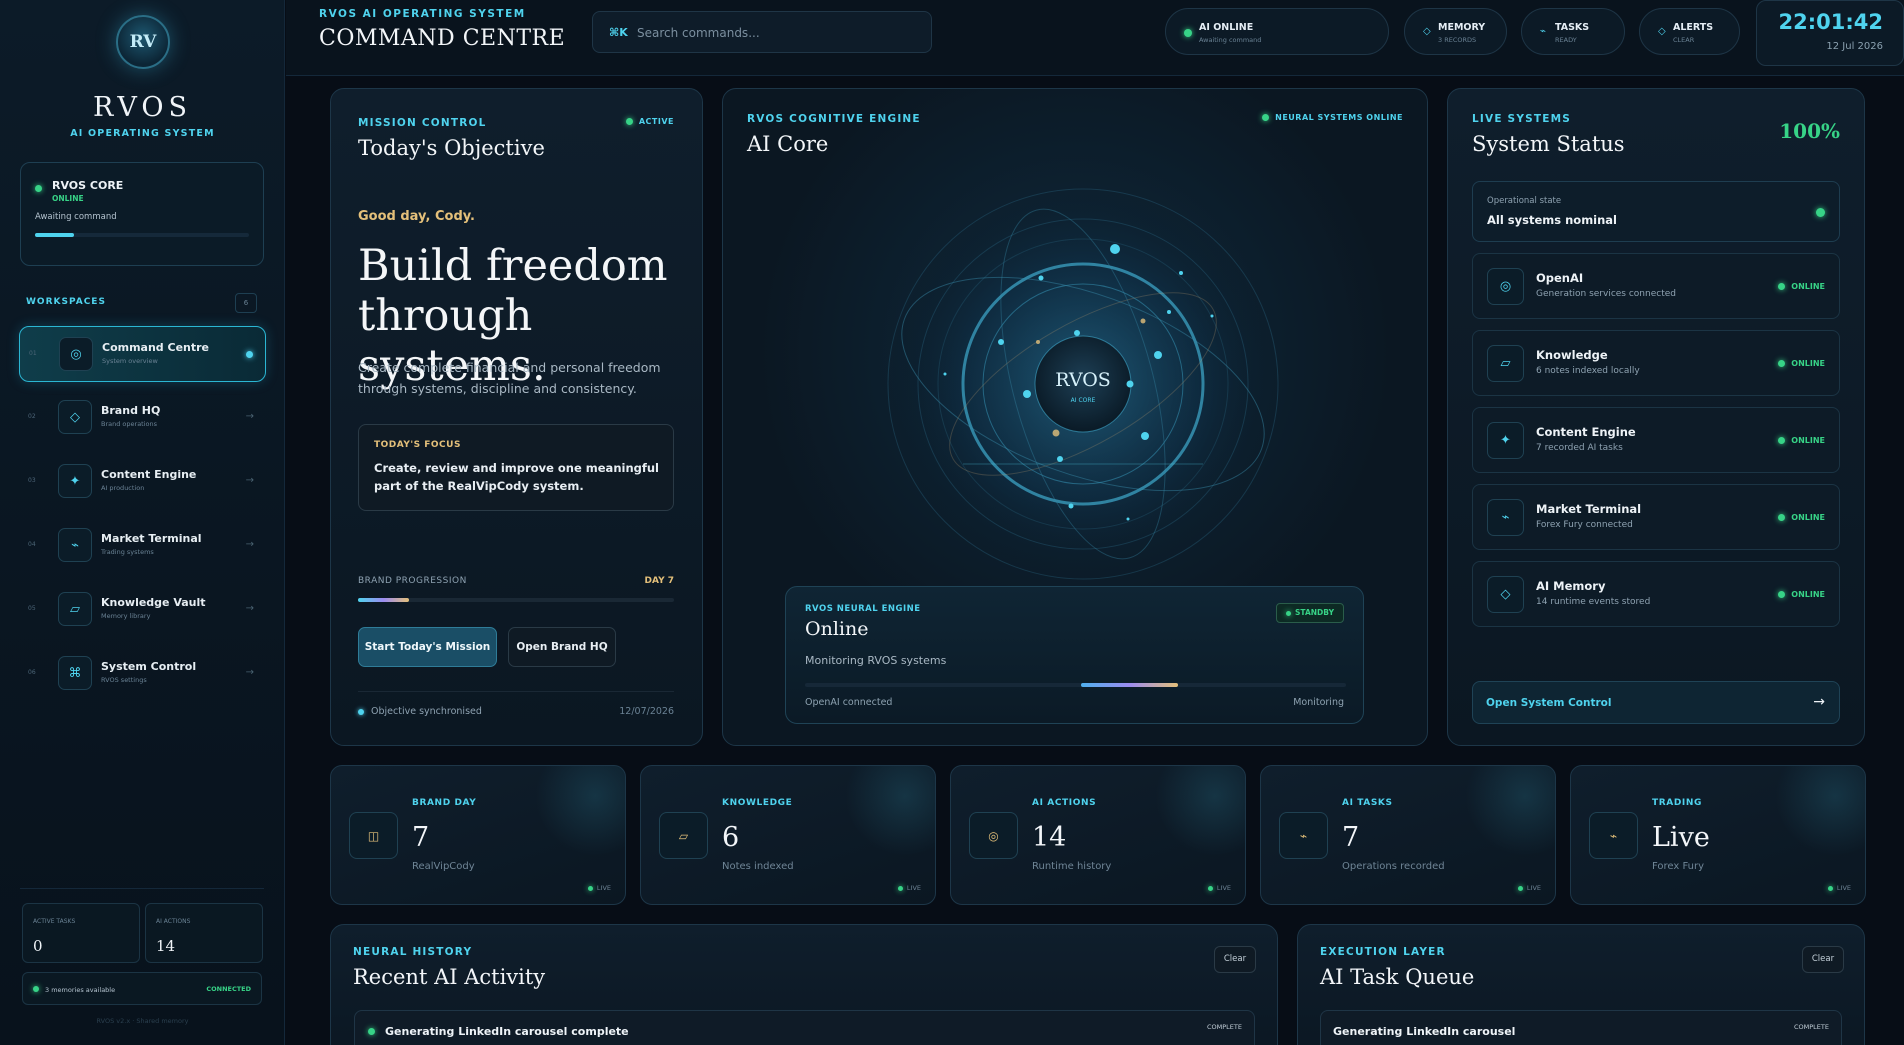 The image size is (1904, 1045). Describe the element at coordinates (449, 977) in the screenshot. I see `card-title: Recent AI Activity` at that location.